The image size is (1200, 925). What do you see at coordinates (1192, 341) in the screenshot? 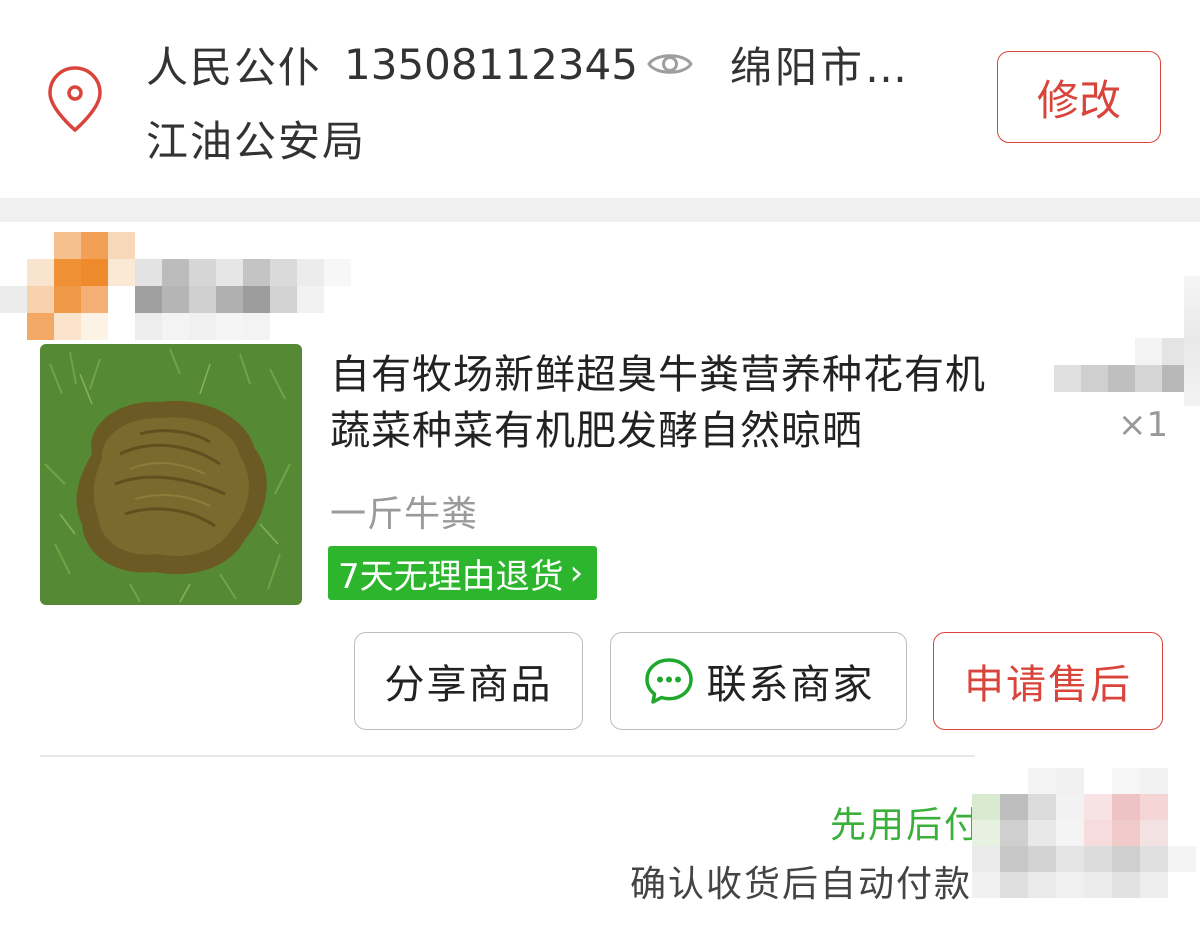
I see `edge-blur-top` at bounding box center [1192, 341].